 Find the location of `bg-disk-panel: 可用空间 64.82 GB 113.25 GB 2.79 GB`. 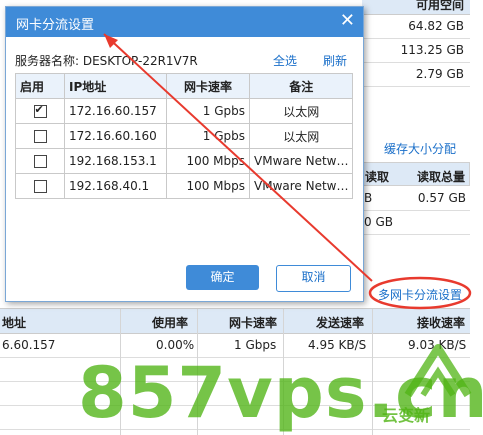

bg-disk-panel: 可用空间 64.82 GB 113.25 GB 2.79 GB is located at coordinates (422, 44).